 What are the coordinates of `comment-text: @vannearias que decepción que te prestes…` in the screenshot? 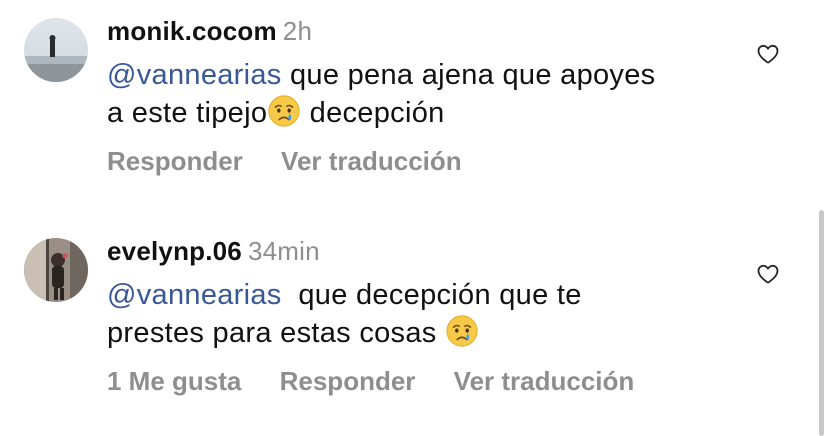 It's located at (427, 314).